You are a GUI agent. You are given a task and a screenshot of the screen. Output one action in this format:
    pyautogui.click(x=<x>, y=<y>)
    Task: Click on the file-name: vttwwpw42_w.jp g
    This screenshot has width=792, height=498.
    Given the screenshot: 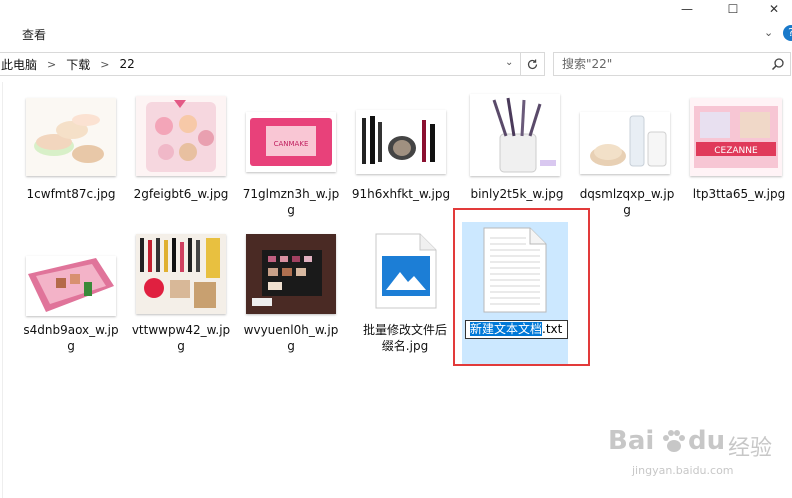 What is the action you would take?
    pyautogui.click(x=181, y=338)
    